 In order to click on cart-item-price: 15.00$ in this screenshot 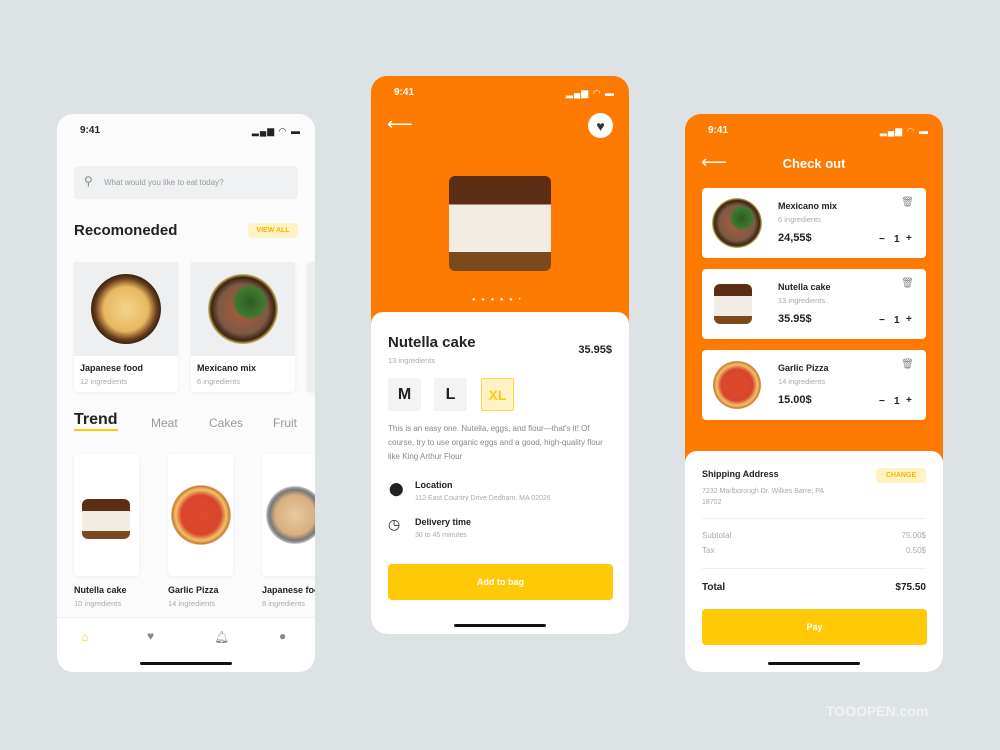, I will do `click(795, 400)`.